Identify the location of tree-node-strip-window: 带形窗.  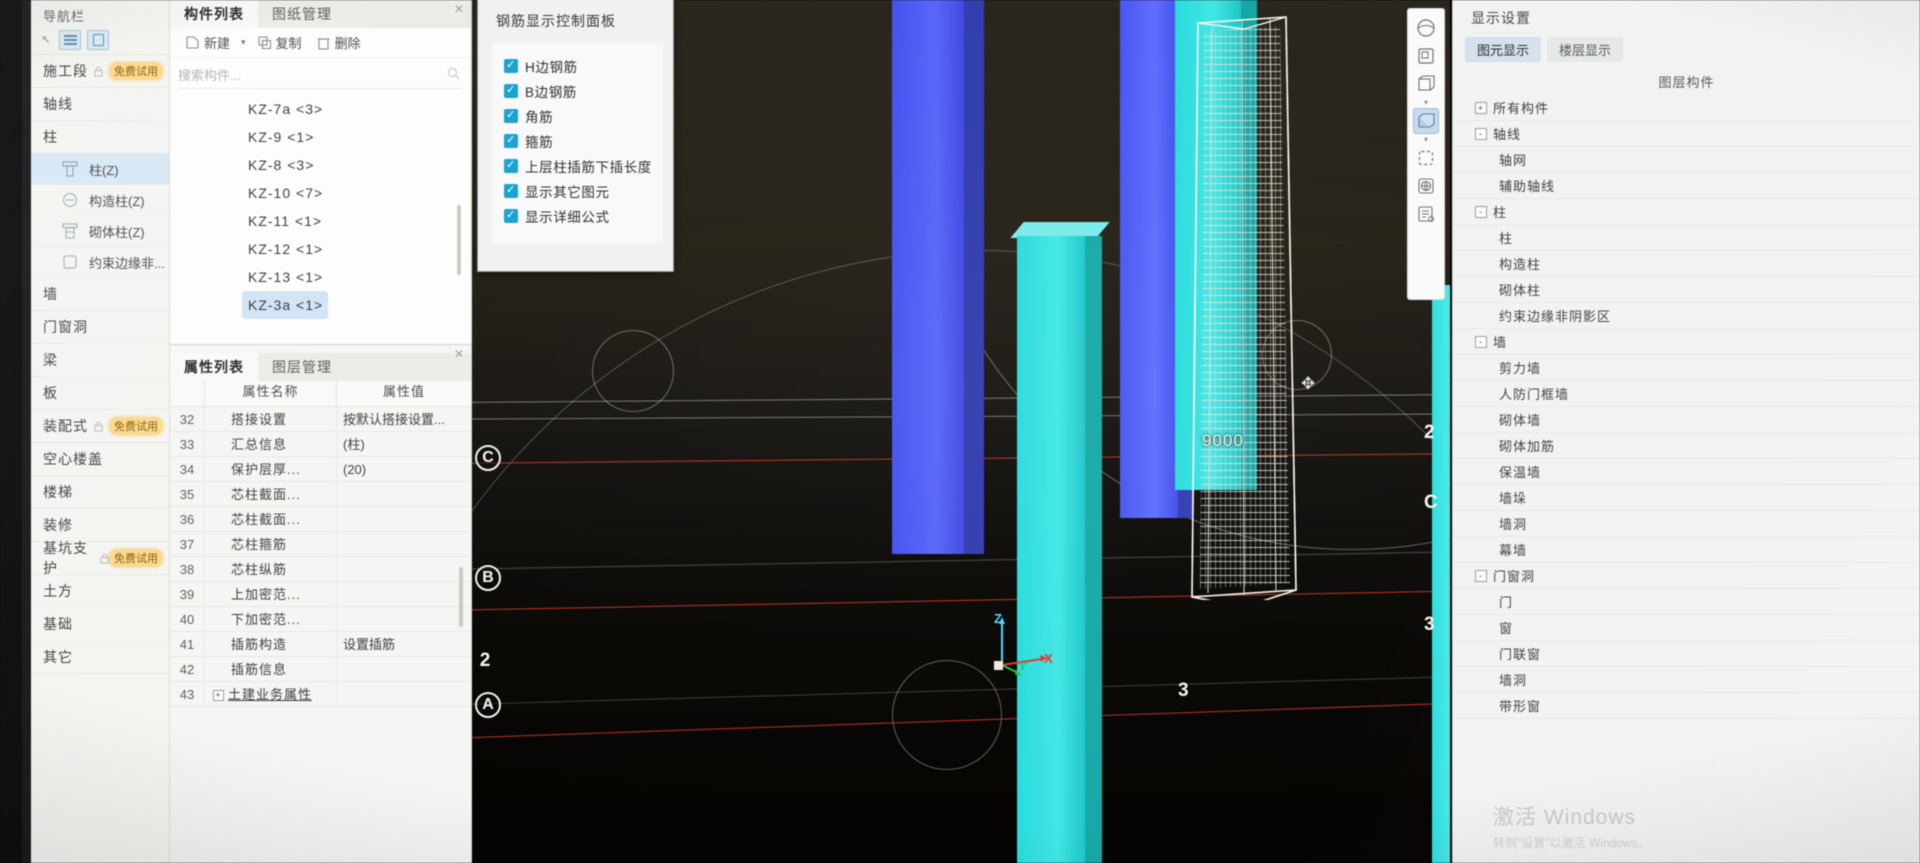
(1686, 706).